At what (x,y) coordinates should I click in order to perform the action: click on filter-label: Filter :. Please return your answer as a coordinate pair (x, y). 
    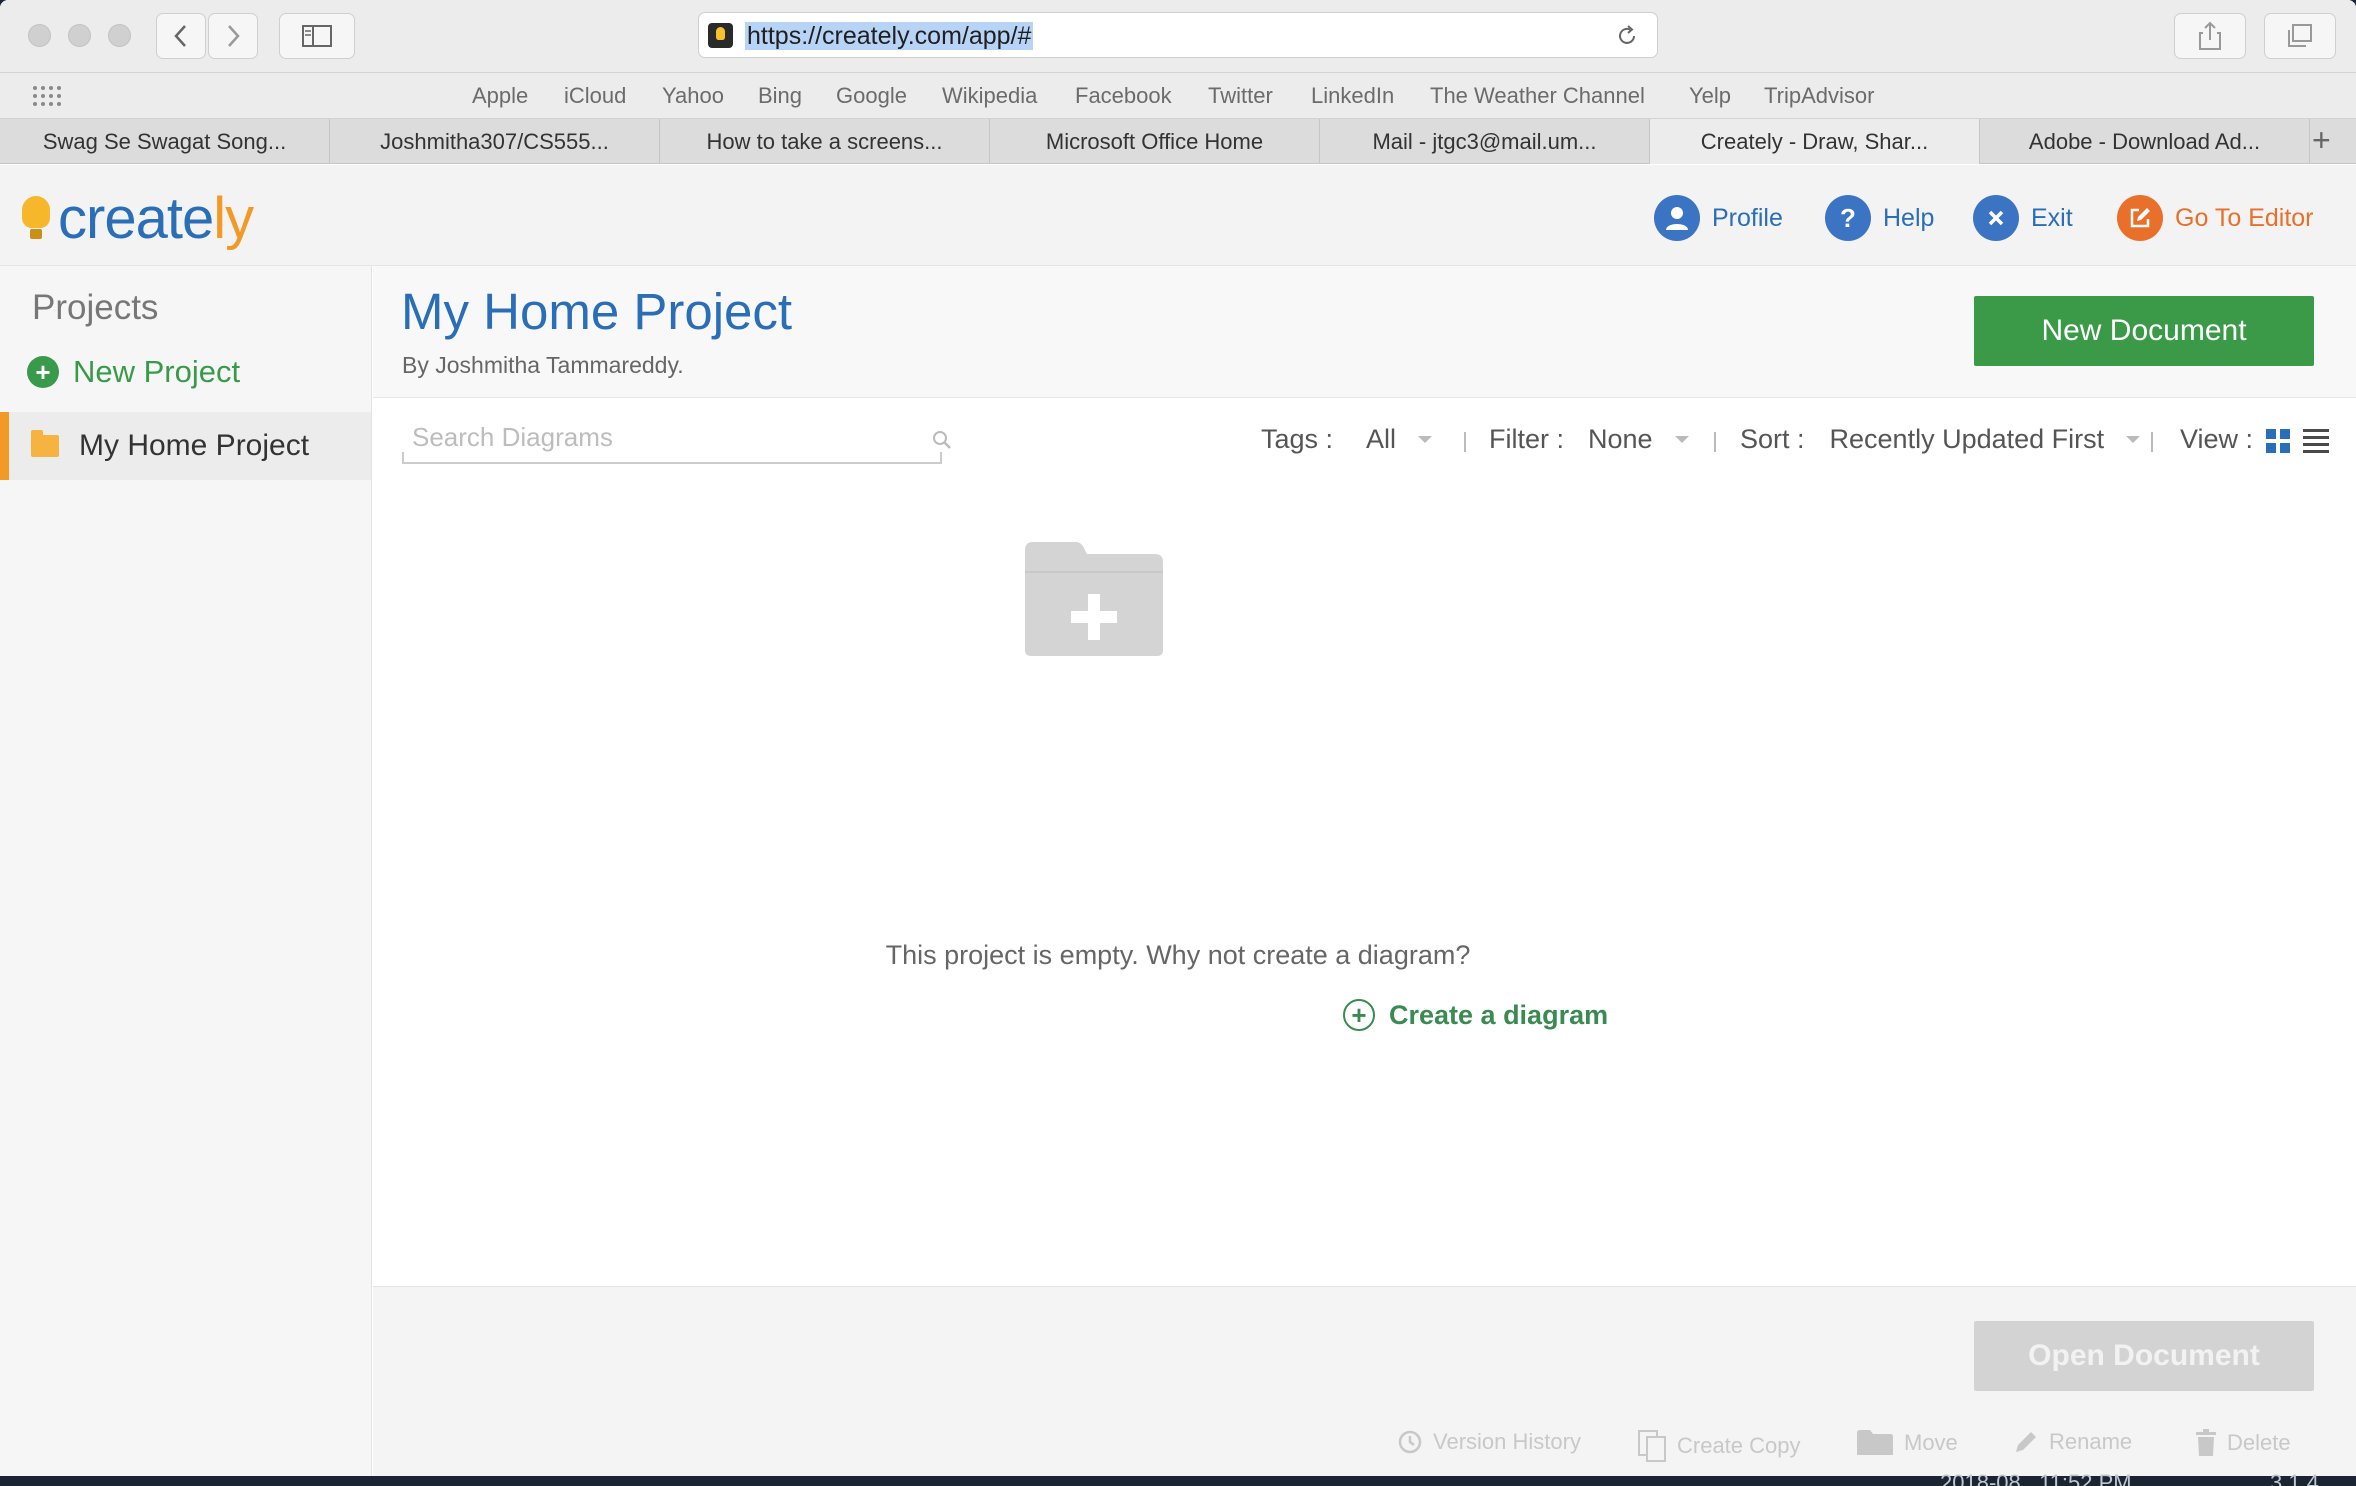
    Looking at the image, I should click on (1527, 439).